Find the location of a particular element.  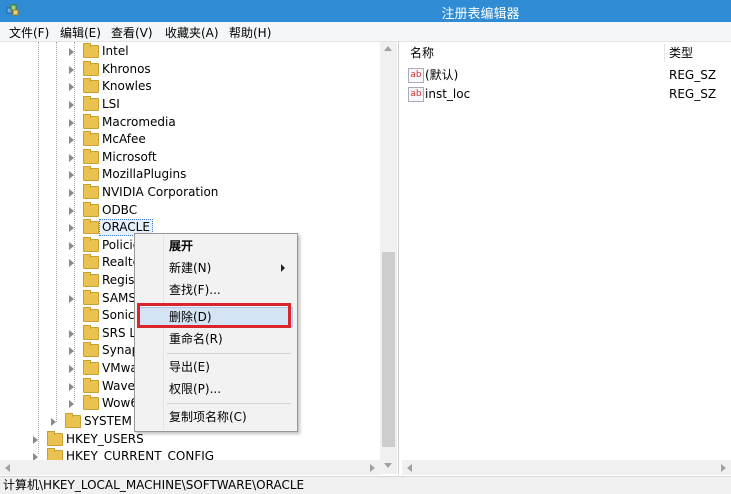

menu-item-copy-key-name: 复制项名称(C) is located at coordinates (215, 417).